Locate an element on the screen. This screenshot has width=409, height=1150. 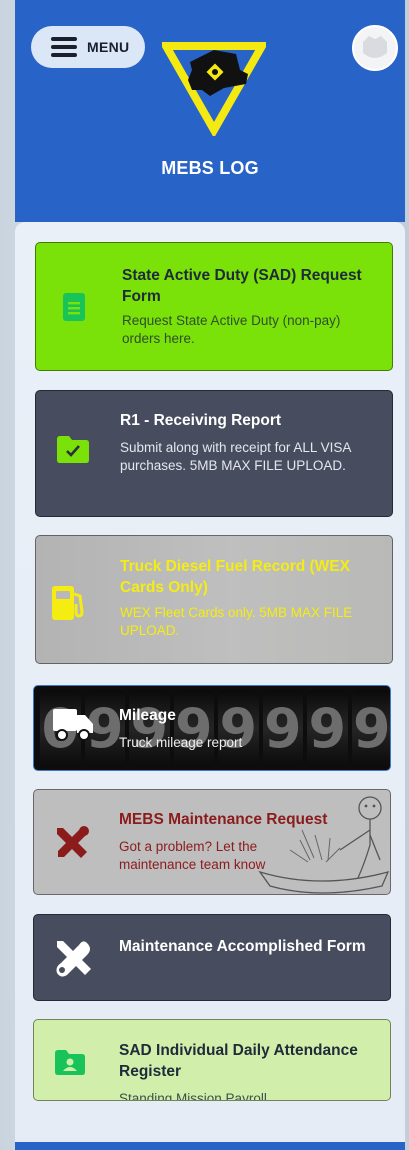
document-icon is located at coordinates (74, 307).